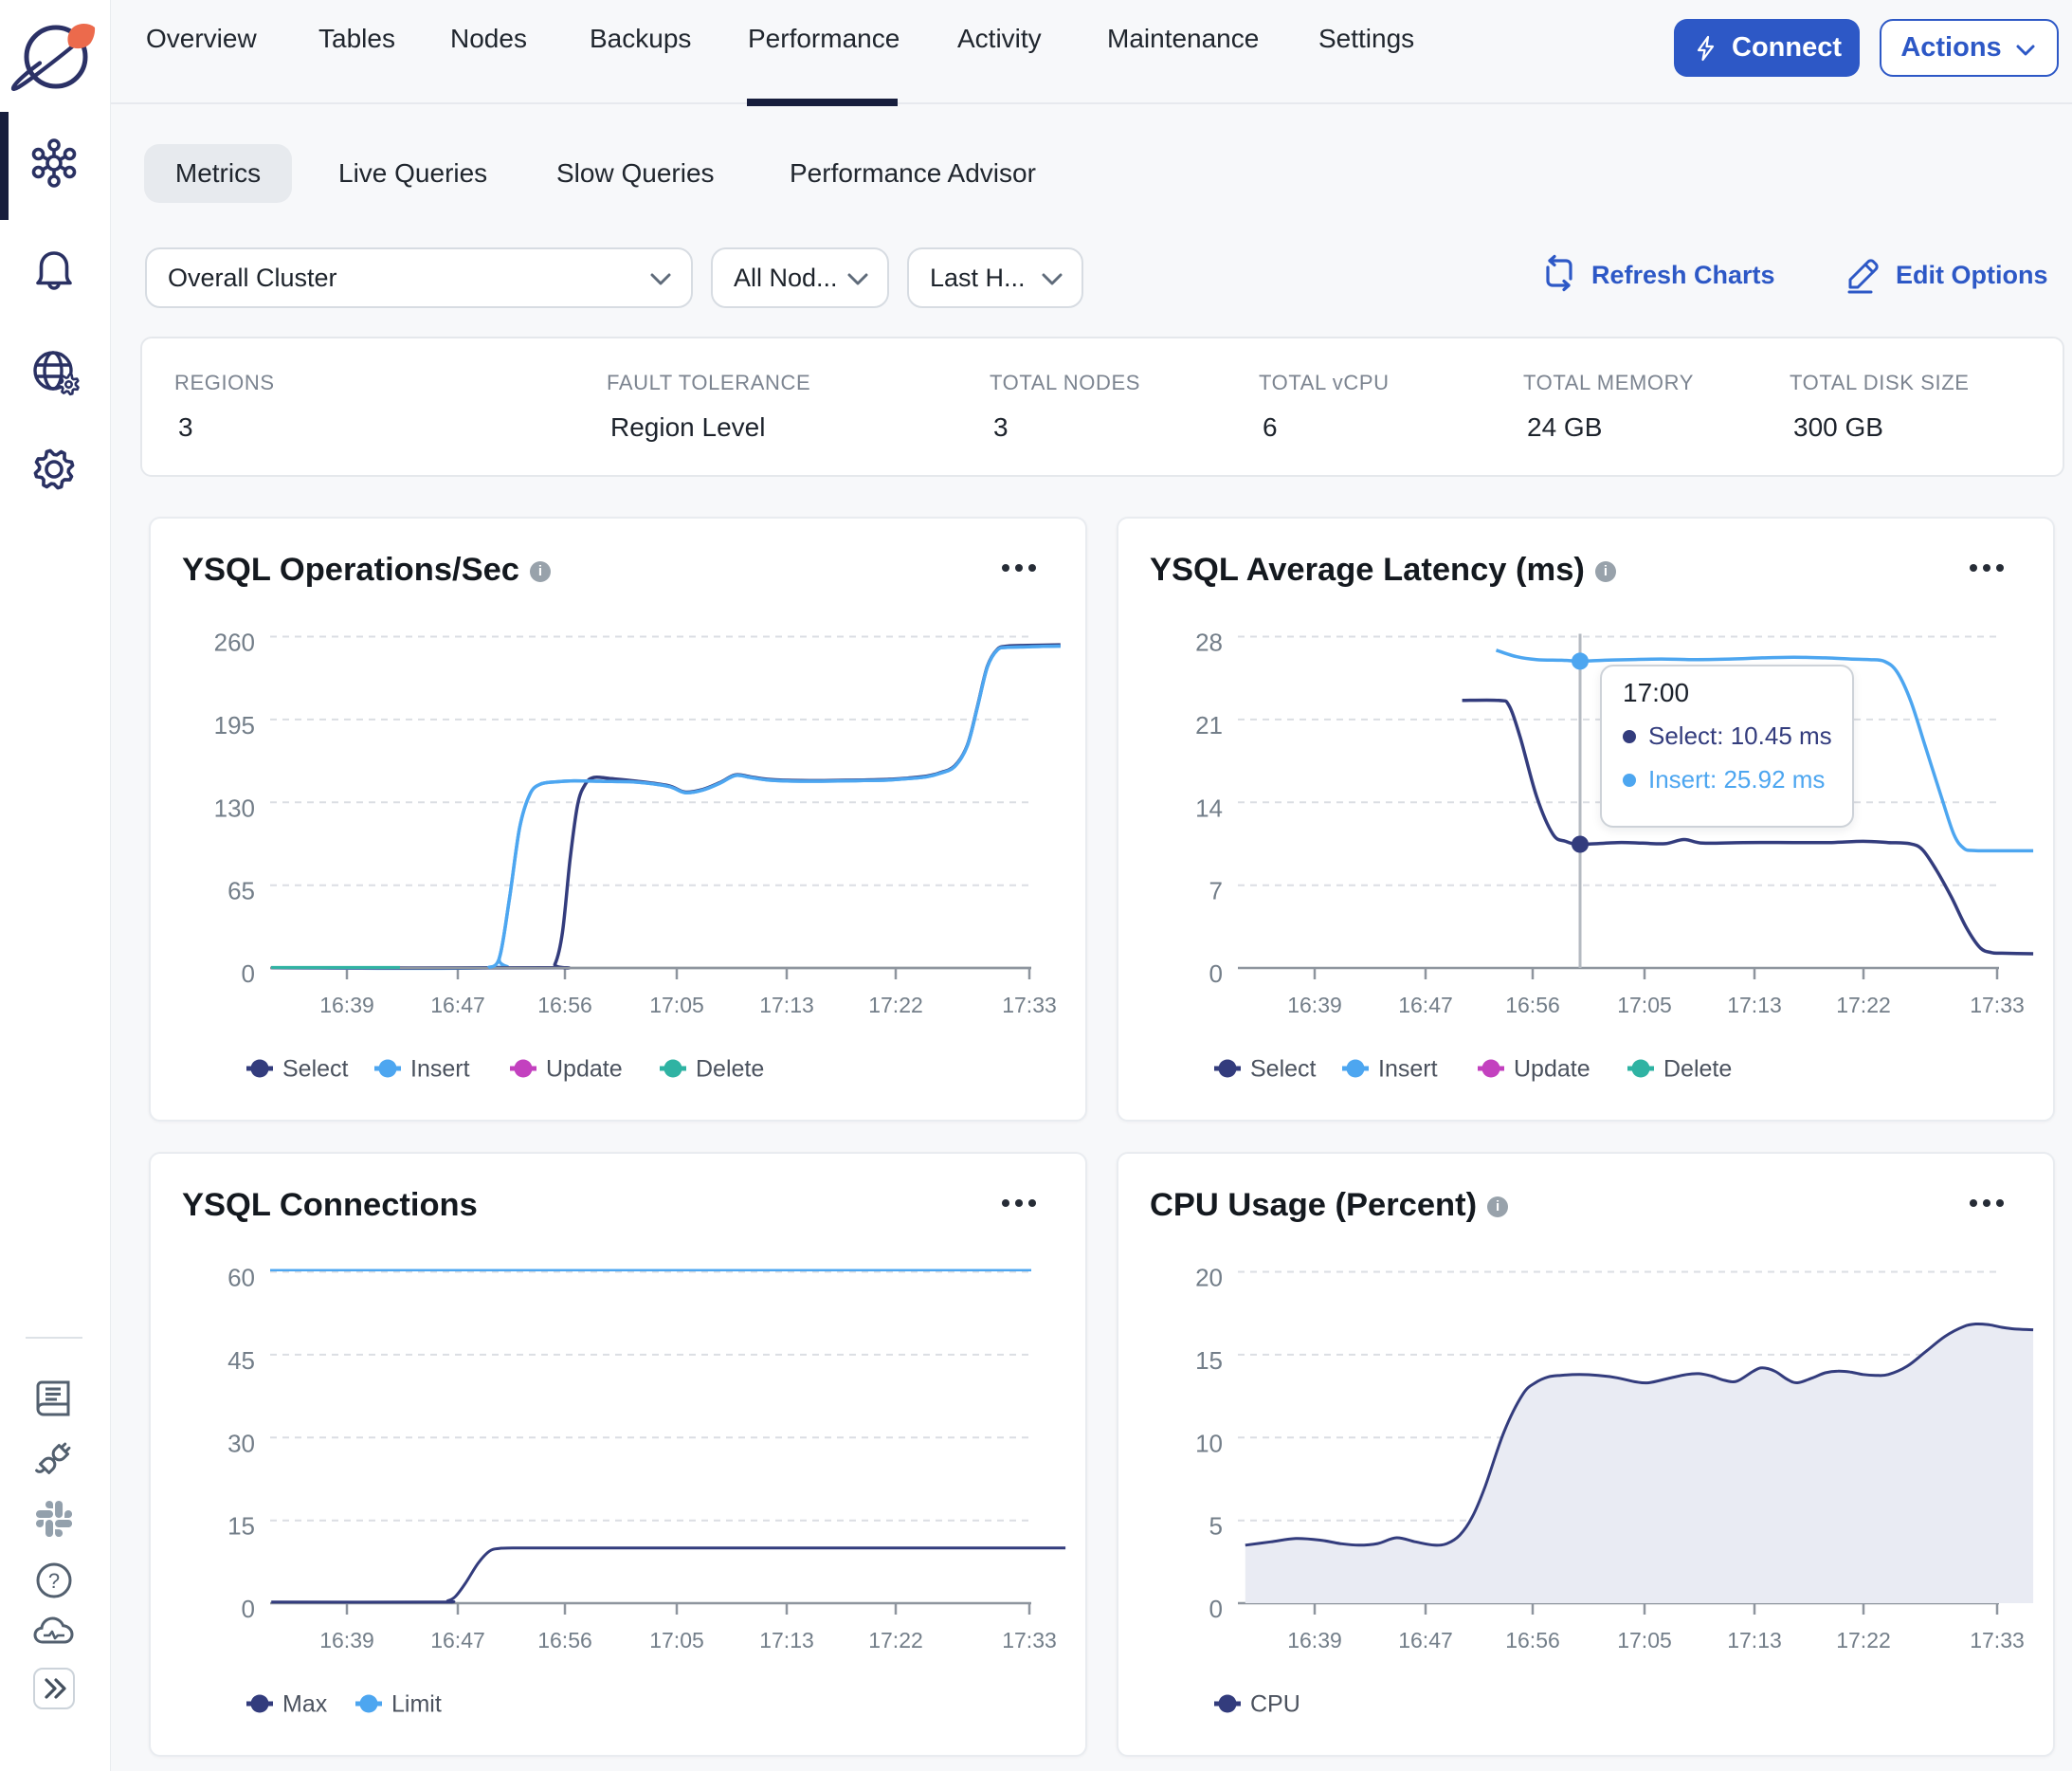  Describe the element at coordinates (241, 891) in the screenshot. I see `svg-text: 65` at that location.